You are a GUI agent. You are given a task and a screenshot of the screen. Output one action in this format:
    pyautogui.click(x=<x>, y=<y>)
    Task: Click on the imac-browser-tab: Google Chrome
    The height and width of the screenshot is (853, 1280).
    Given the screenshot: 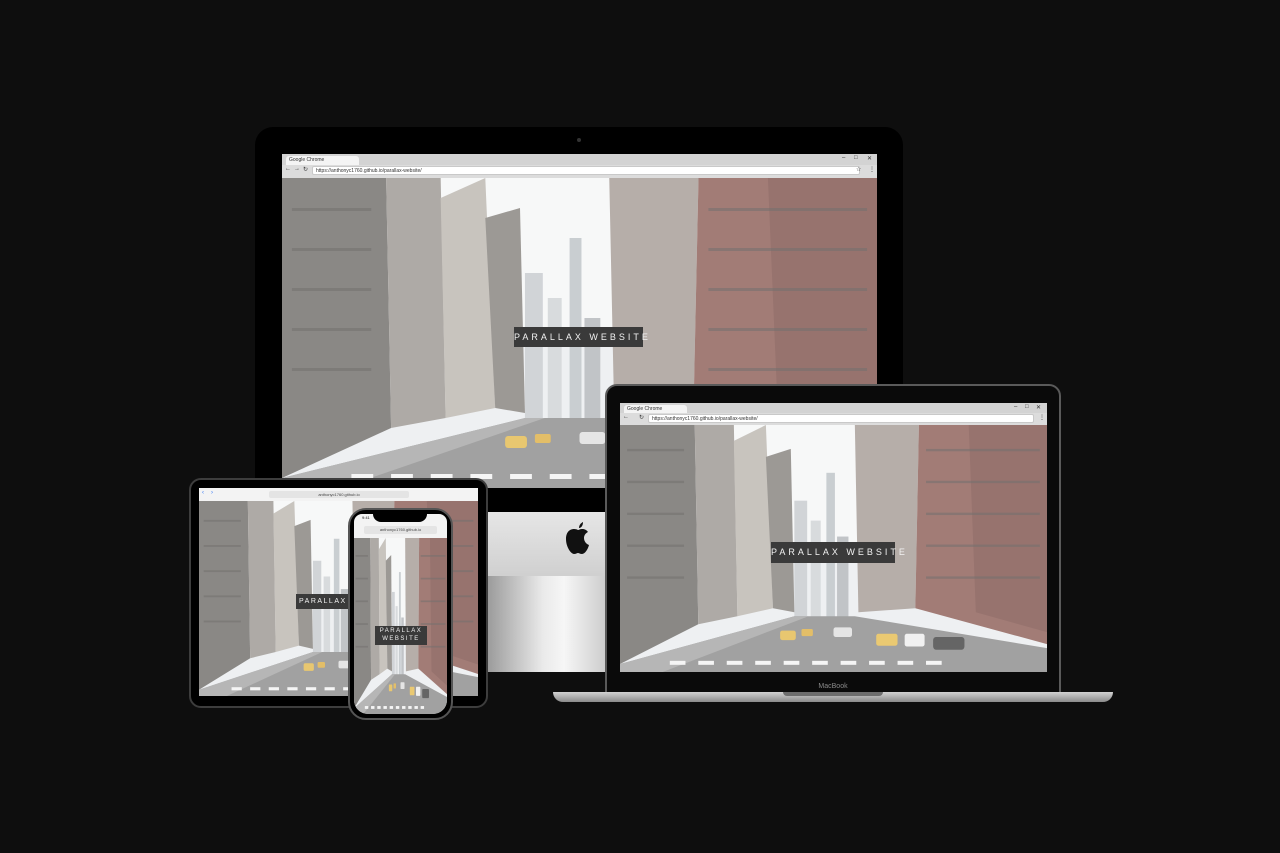 What is the action you would take?
    pyautogui.click(x=322, y=160)
    